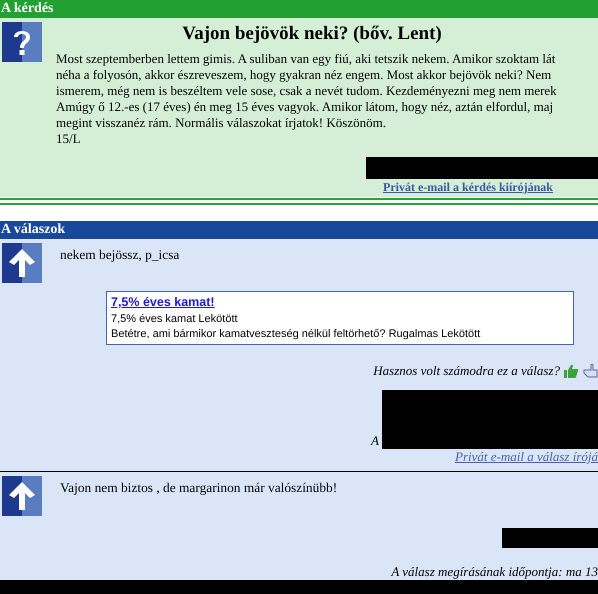 The height and width of the screenshot is (594, 598). I want to click on timestamp: A válasz megírásának időpontja: ma 13, so click(494, 572).